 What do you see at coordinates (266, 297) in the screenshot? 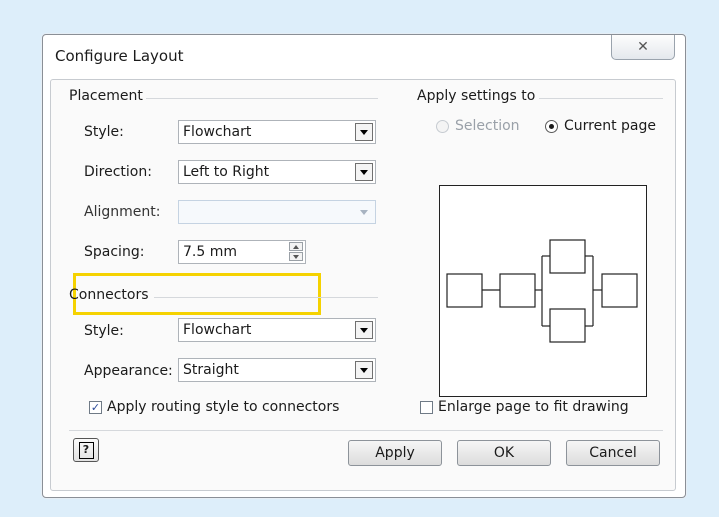
I see `connectors-divider` at bounding box center [266, 297].